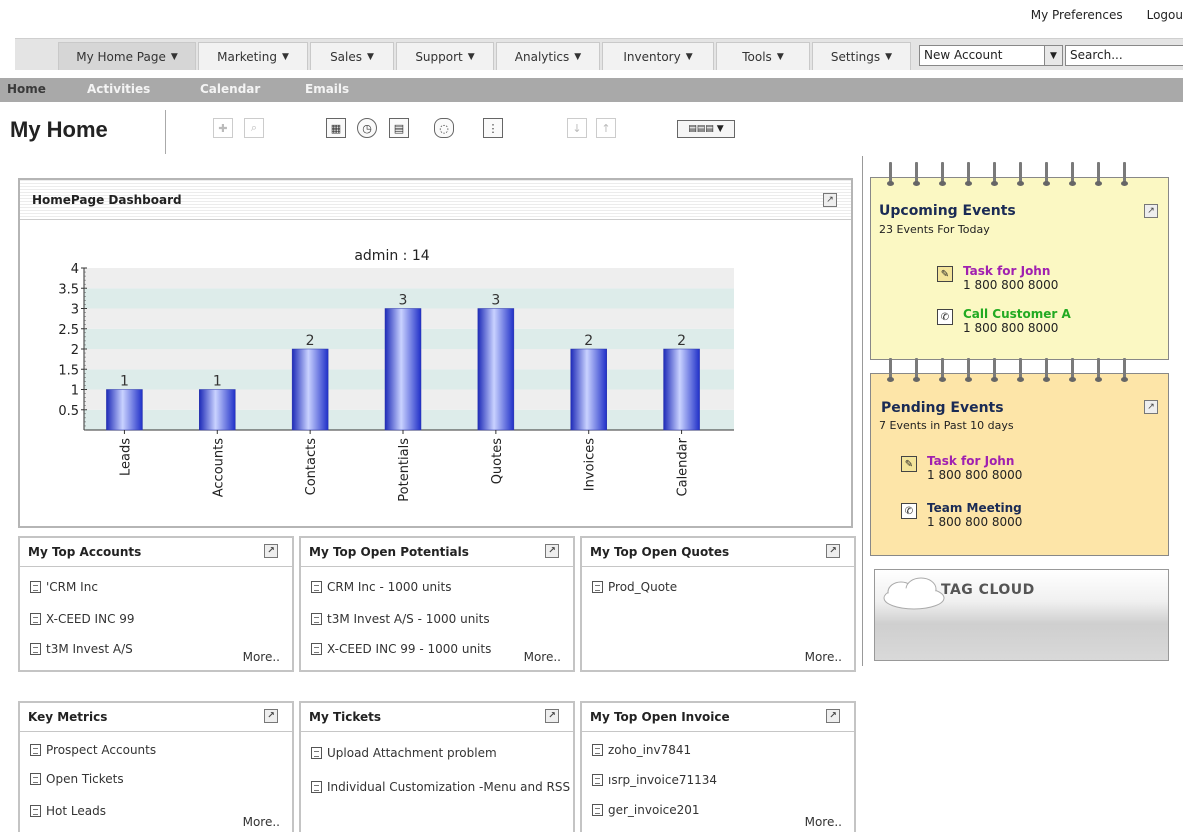  Describe the element at coordinates (706, 129) in the screenshot. I see `layout-select: ▤▤▤ ▼` at that location.